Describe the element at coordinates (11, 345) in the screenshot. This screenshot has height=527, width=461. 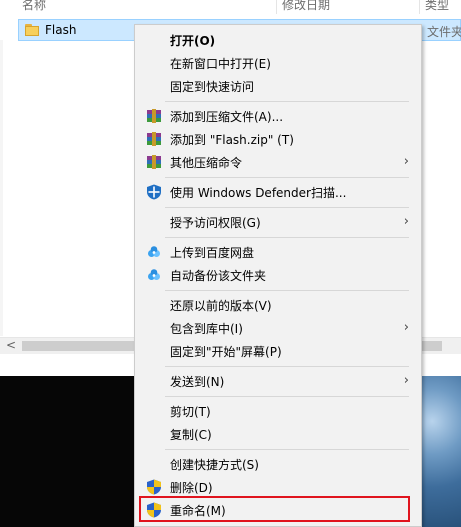
I see `scroll-left-arrow-icon: <` at that location.